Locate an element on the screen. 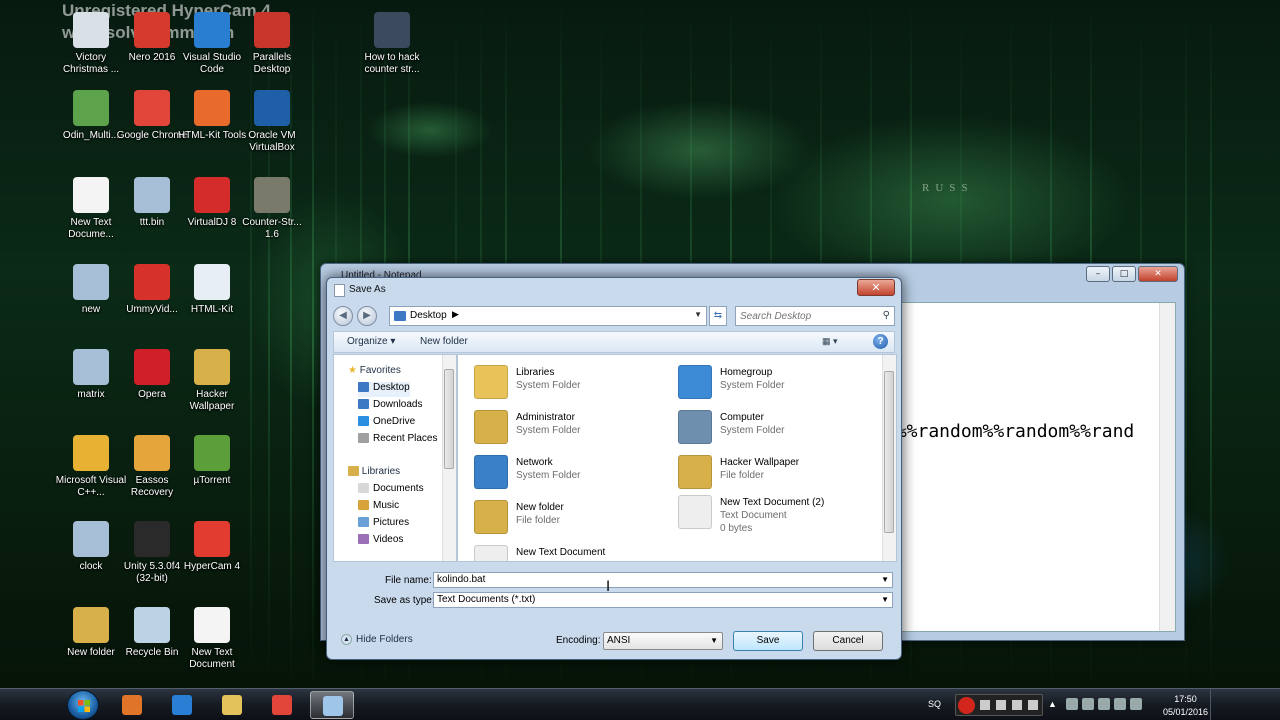 This screenshot has width=1280, height=720. action-center-icon is located at coordinates (1104, 704).